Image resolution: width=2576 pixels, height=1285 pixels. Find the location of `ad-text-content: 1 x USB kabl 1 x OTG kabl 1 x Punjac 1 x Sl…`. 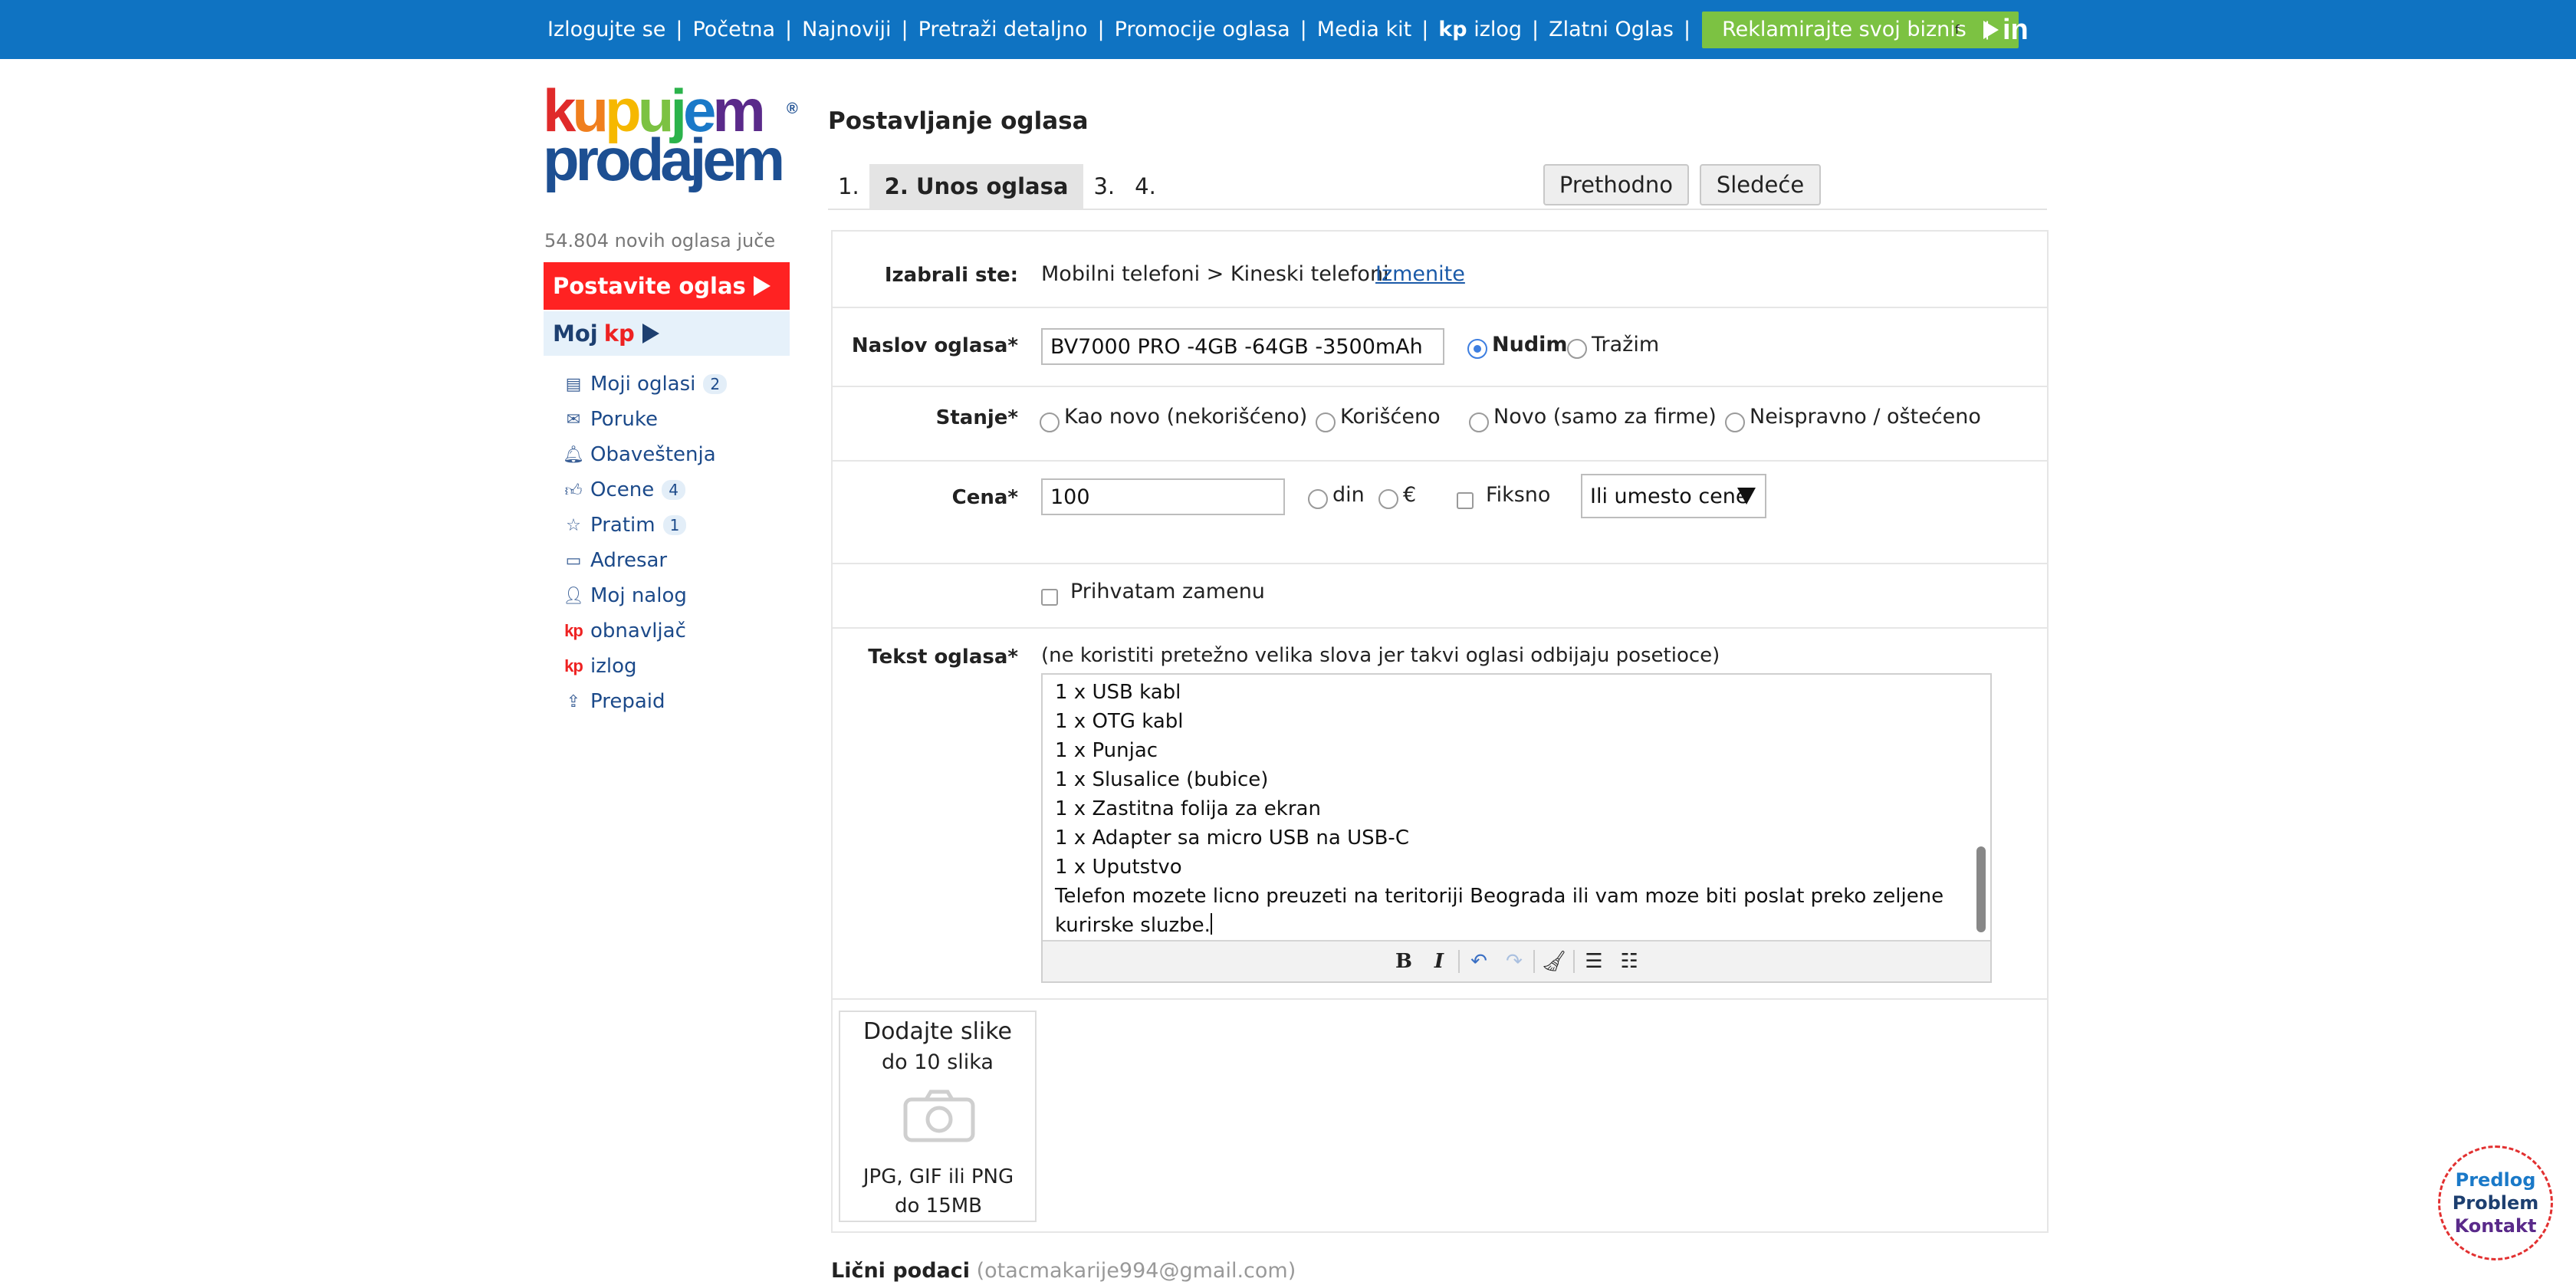

ad-text-content: 1 x USB kabl 1 x OTG kabl 1 x Punjac 1 x Sl… is located at coordinates (1511, 809).